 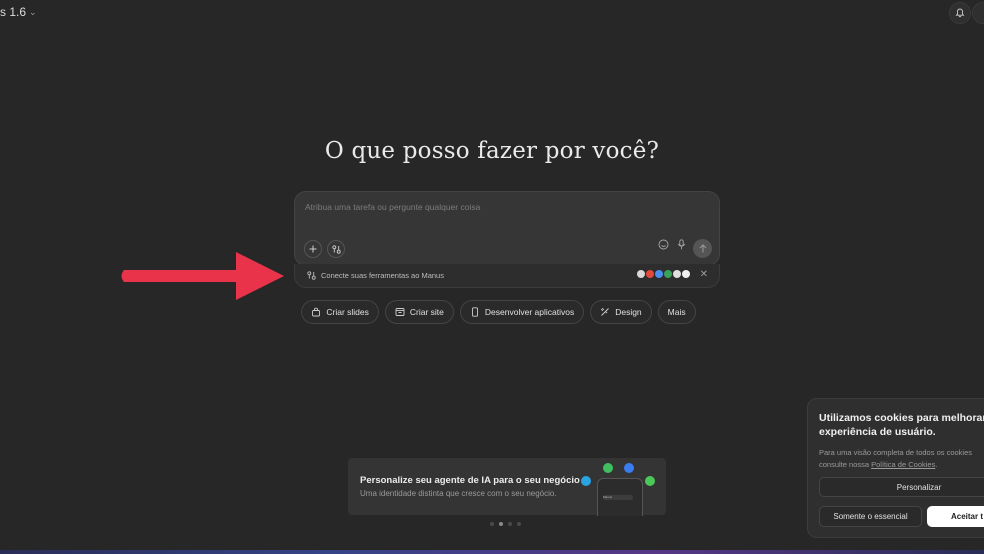 What do you see at coordinates (901, 418) in the screenshot?
I see `cookie-title-line: Utilizamos cookies para melhorar s` at bounding box center [901, 418].